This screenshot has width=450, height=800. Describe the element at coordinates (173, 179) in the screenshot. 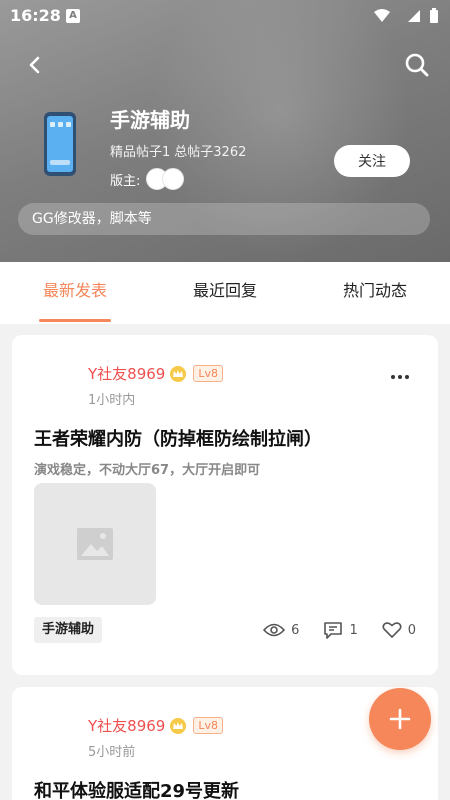

I see `avatar` at that location.